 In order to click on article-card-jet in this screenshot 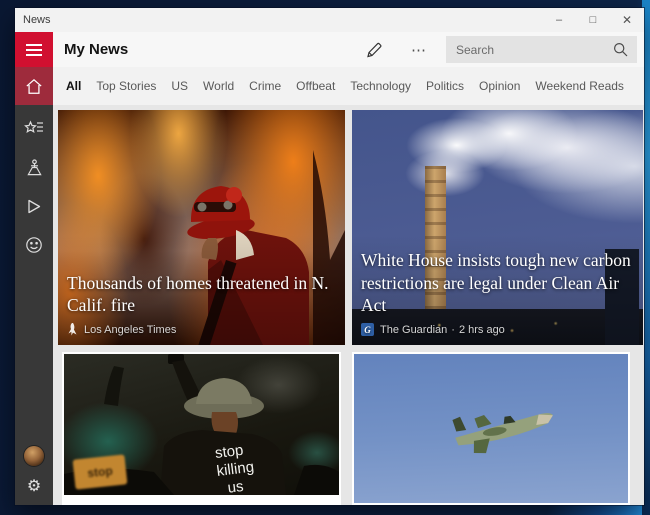, I will do `click(491, 428)`.